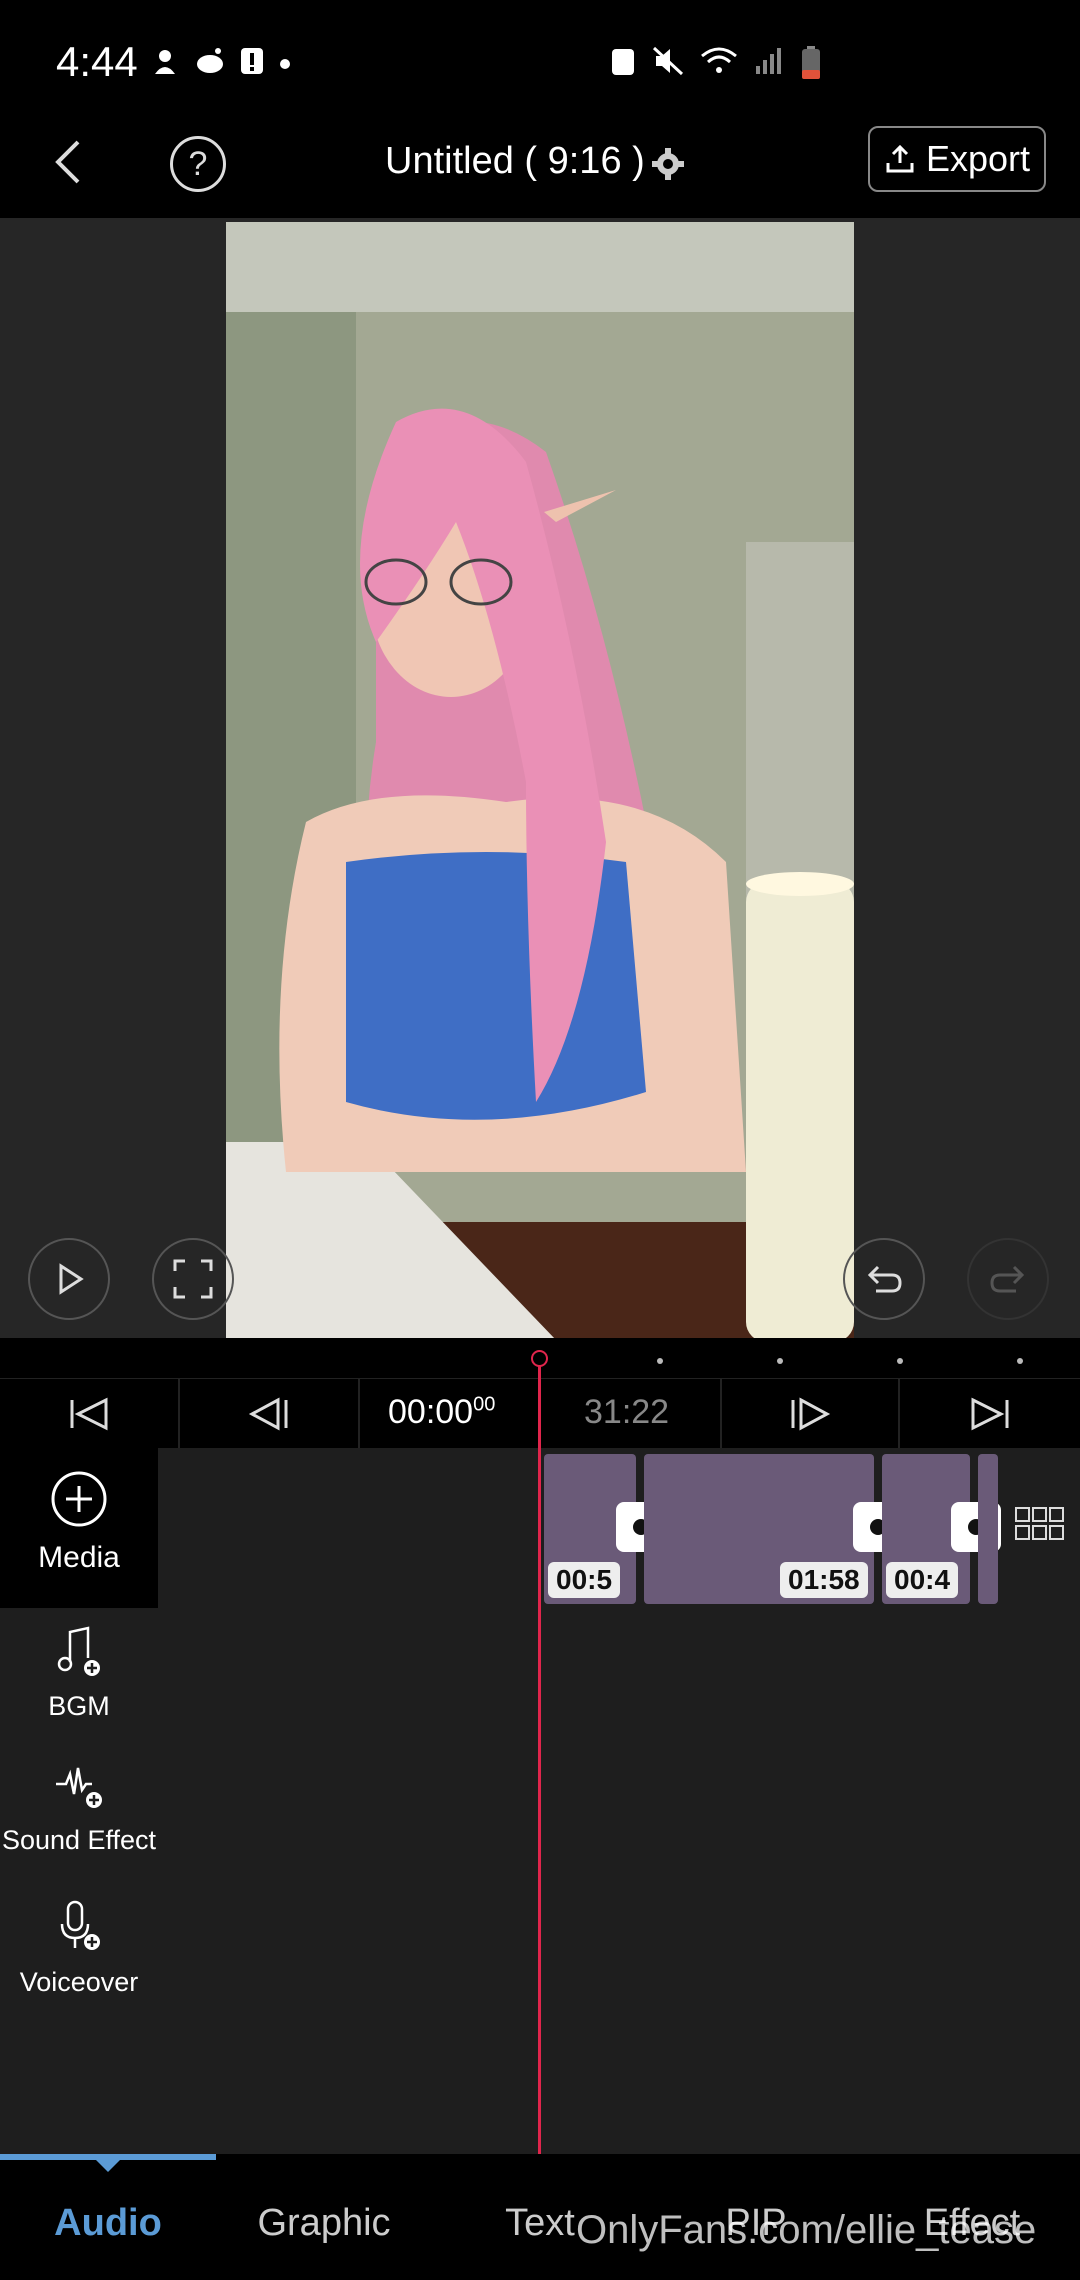 The width and height of the screenshot is (1080, 2280). What do you see at coordinates (619, 1952) in the screenshot?
I see `voiceover-lane` at bounding box center [619, 1952].